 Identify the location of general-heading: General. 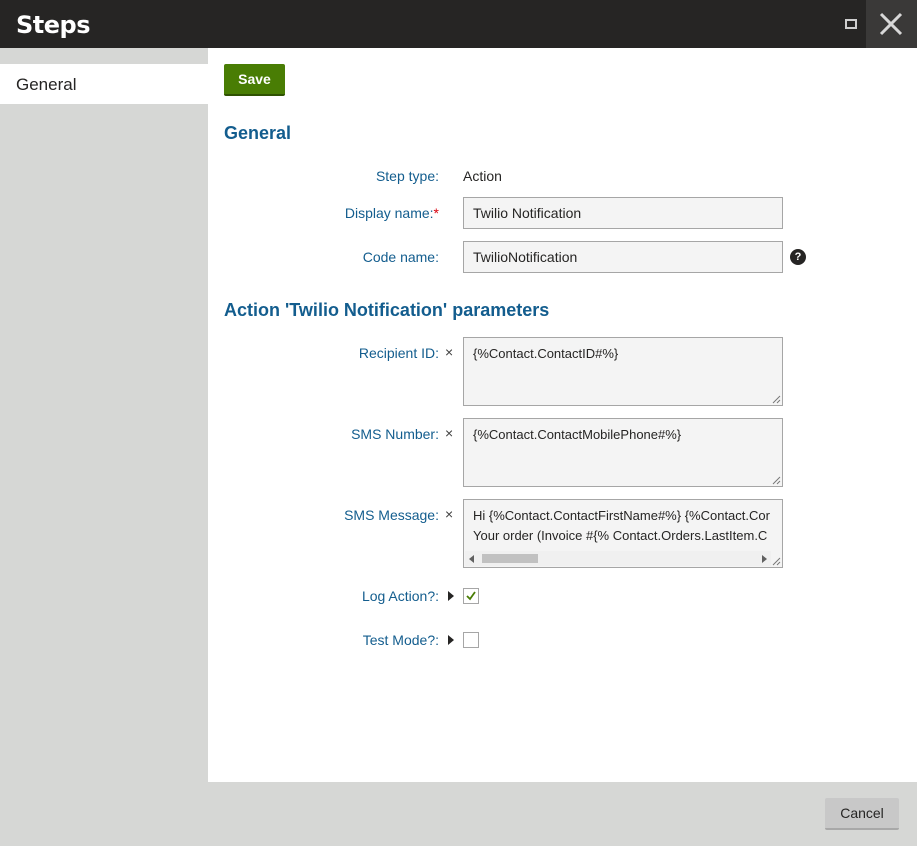
(258, 133).